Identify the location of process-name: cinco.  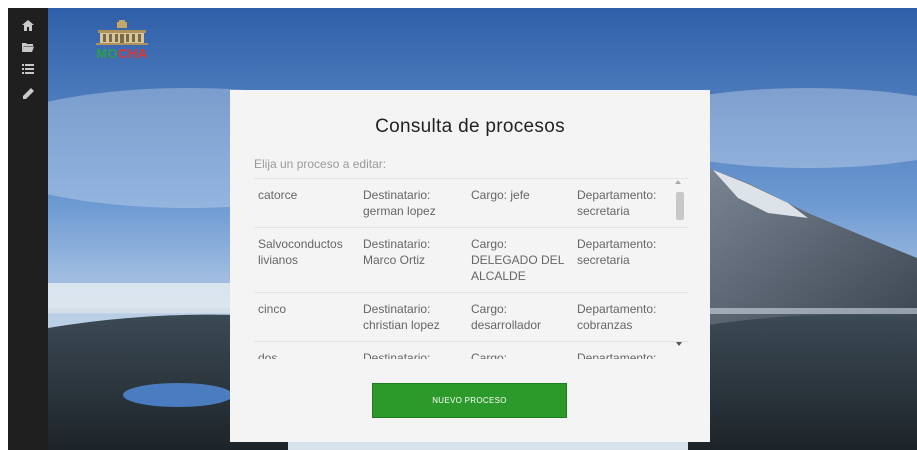
(272, 309).